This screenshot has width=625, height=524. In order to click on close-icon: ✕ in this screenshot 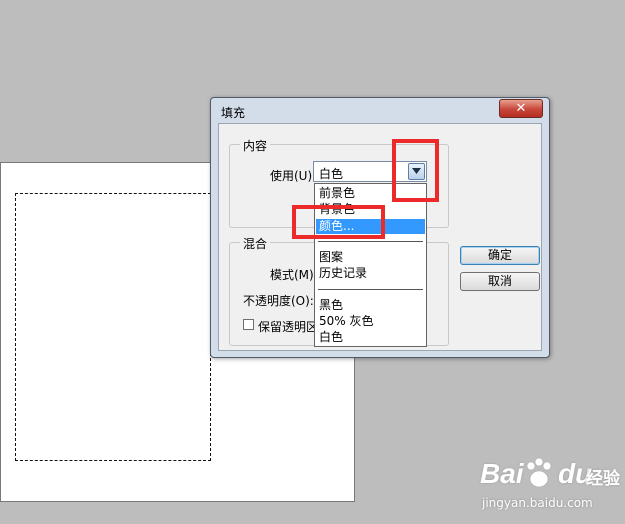, I will do `click(521, 108)`.